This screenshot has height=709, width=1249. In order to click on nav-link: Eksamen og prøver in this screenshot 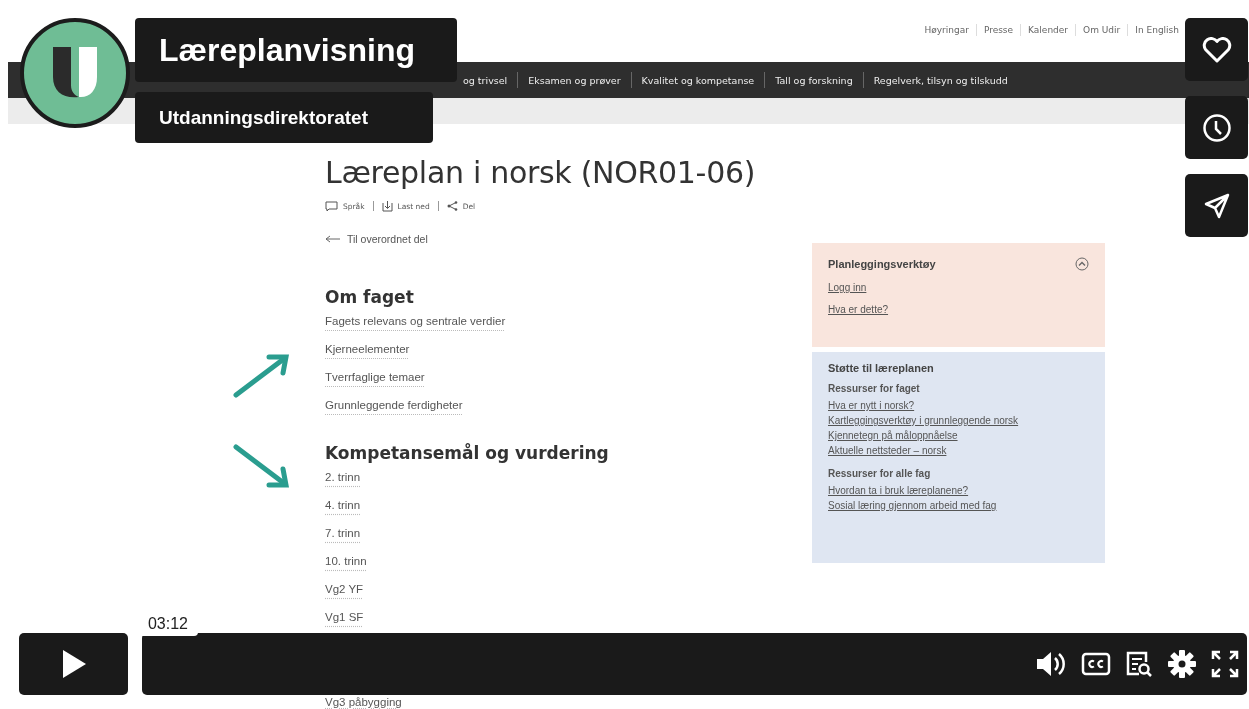, I will do `click(574, 80)`.